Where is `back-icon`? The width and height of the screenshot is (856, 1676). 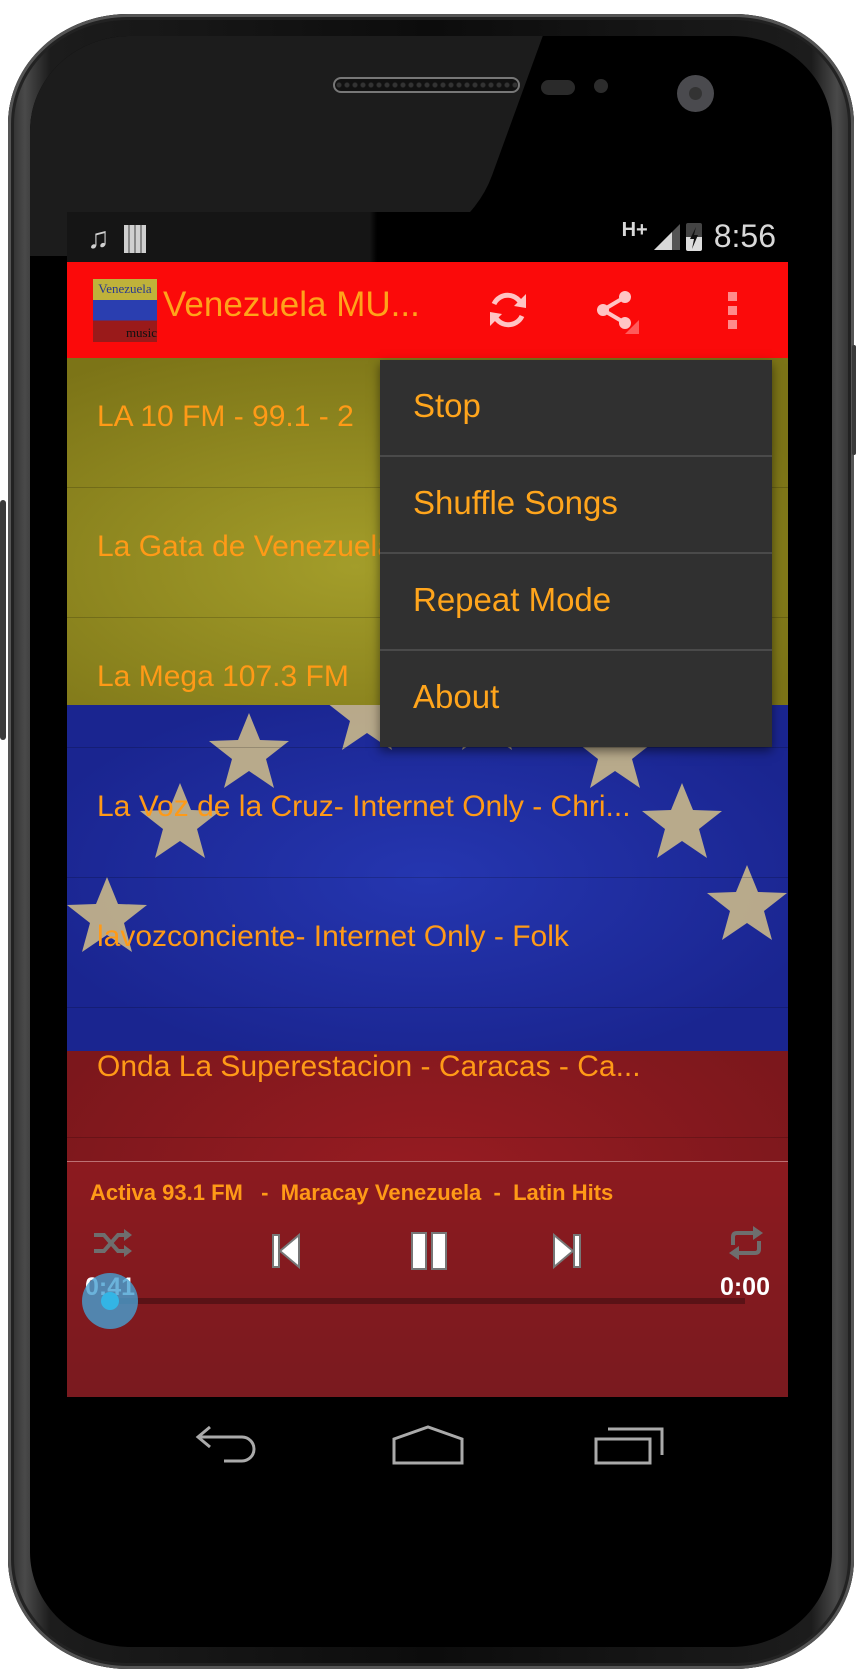
back-icon is located at coordinates (228, 1445).